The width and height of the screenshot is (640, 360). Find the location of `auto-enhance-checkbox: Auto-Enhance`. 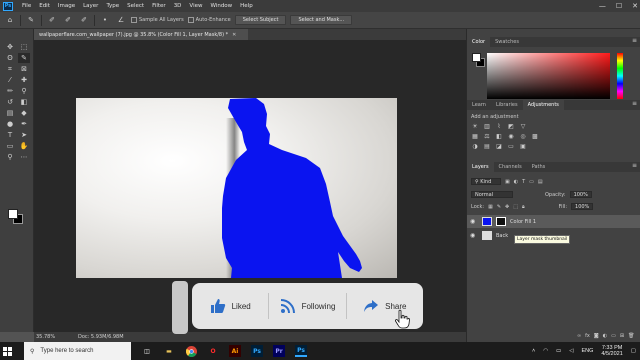

auto-enhance-checkbox: Auto-Enhance is located at coordinates (209, 20).